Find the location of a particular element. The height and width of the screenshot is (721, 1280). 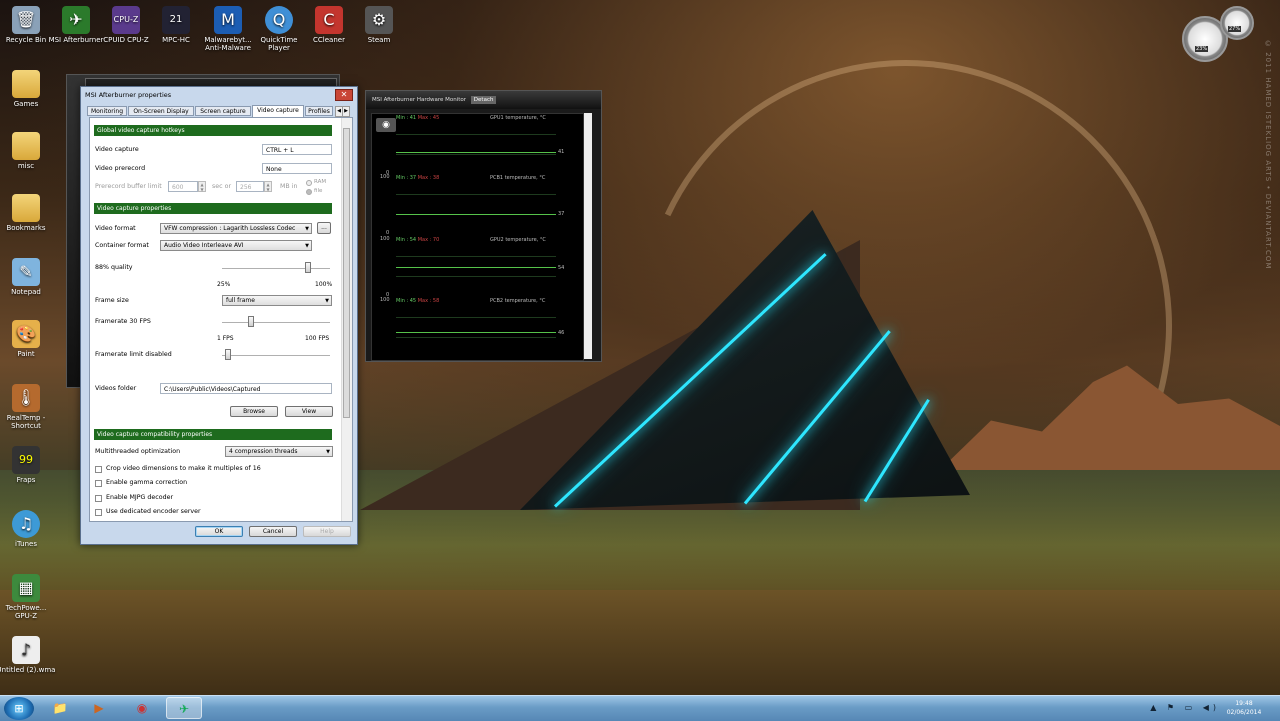

desktop-icon-itunes: ♫ iTunes is located at coordinates (28, 529).